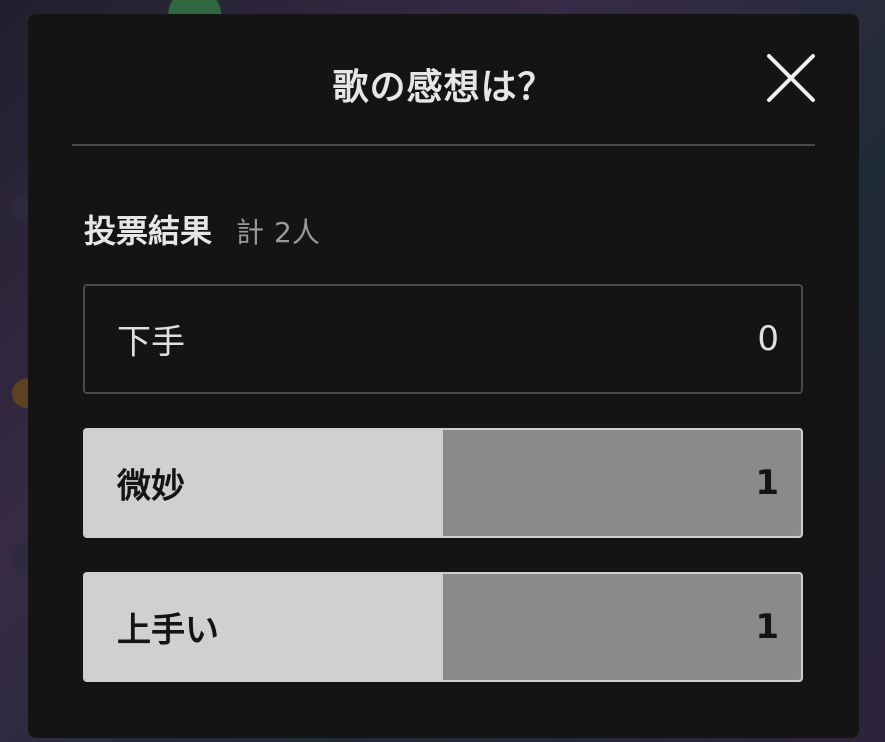 Image resolution: width=885 pixels, height=742 pixels. I want to click on option-so-so: 微妙 1, so click(443, 483).